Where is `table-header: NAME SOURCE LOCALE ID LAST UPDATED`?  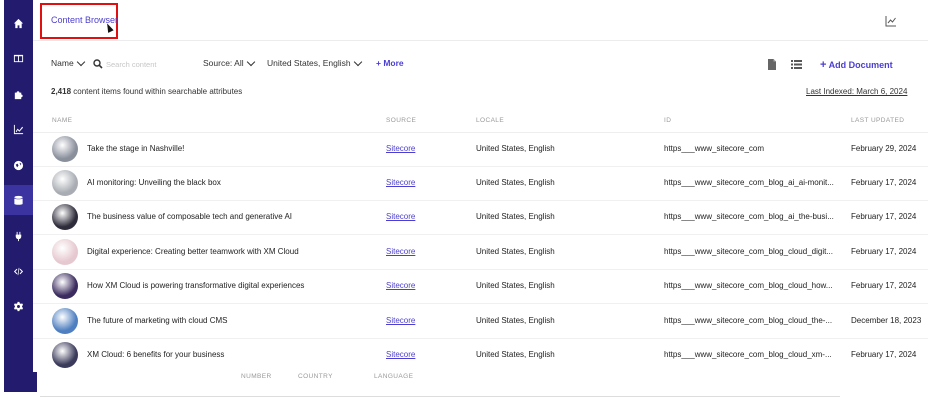
table-header: NAME SOURCE LOCALE ID LAST UPDATED is located at coordinates (480, 122).